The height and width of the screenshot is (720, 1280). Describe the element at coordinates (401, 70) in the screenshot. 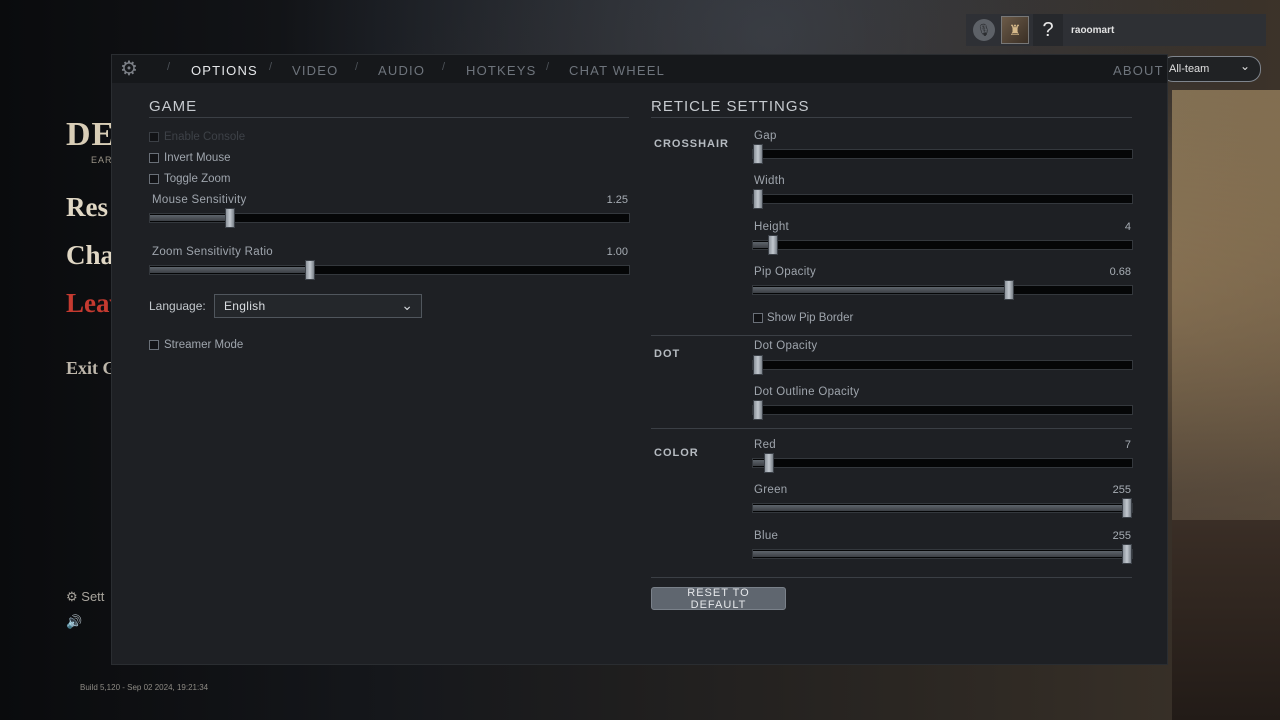

I see `tab-audio: AUDIO` at that location.